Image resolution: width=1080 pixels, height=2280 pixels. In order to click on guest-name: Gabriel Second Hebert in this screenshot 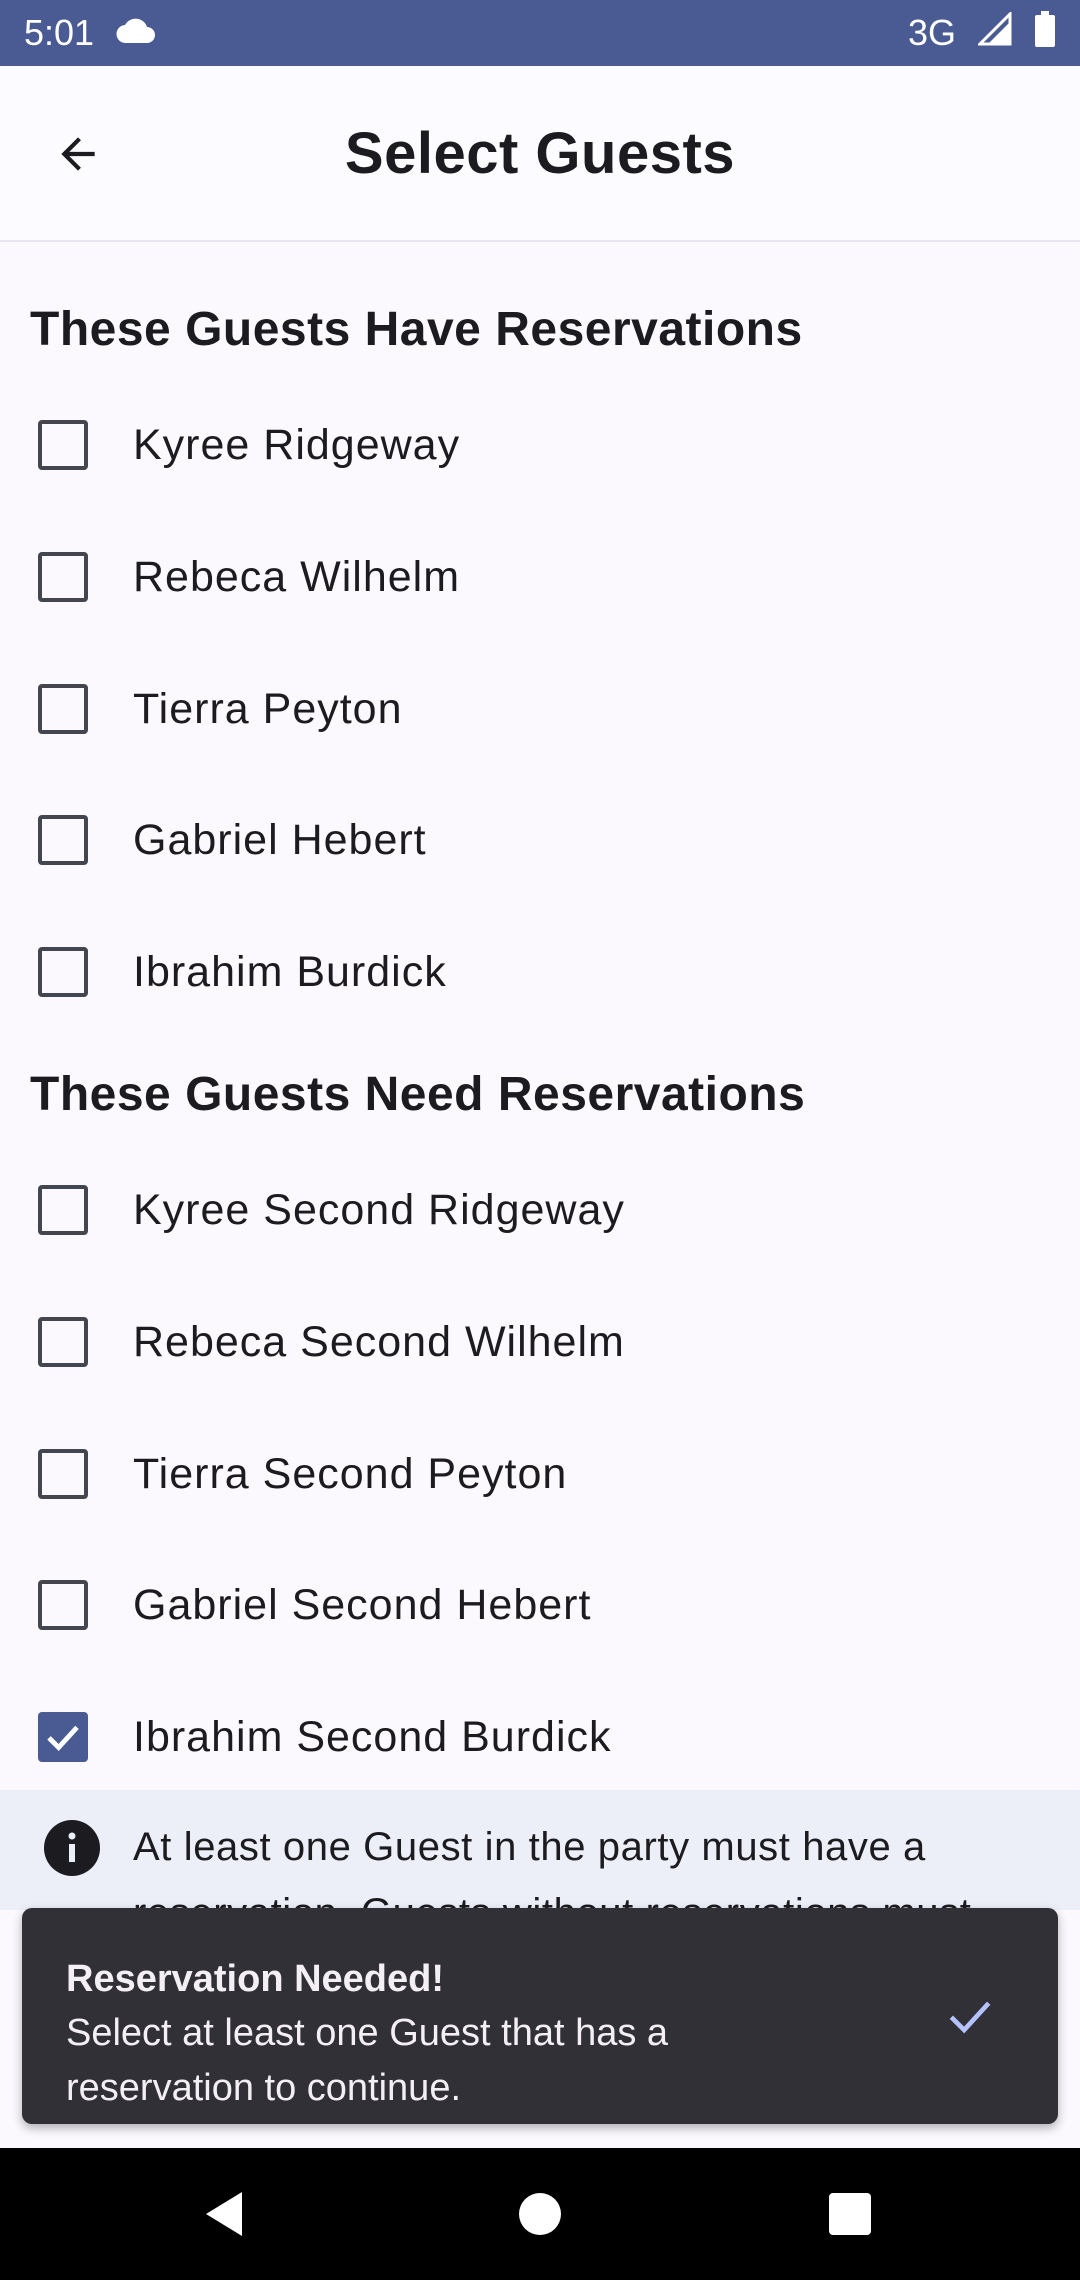, I will do `click(362, 1604)`.